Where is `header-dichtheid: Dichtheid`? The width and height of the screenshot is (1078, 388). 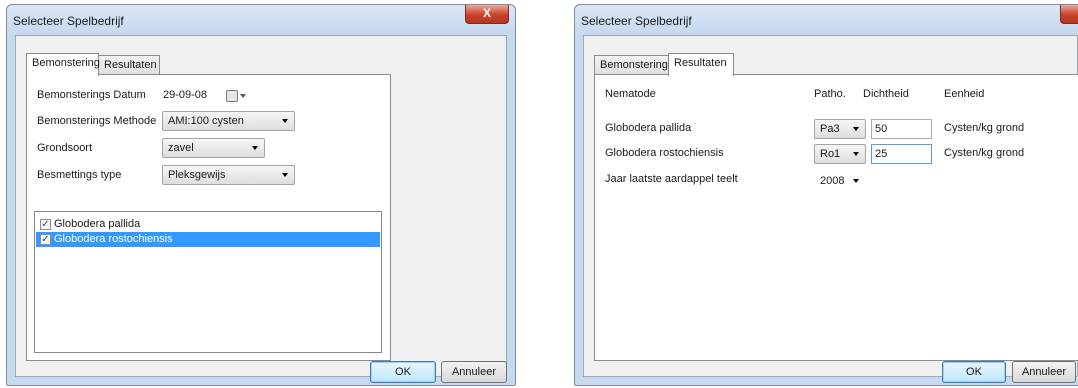 header-dichtheid: Dichtheid is located at coordinates (886, 94).